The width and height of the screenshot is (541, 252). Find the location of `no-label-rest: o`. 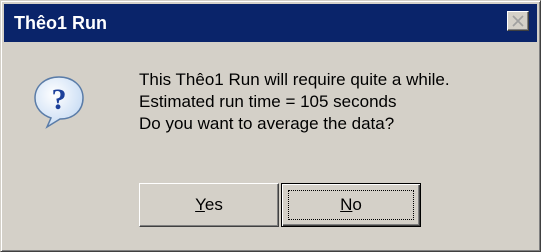

no-label-rest: o is located at coordinates (357, 204).